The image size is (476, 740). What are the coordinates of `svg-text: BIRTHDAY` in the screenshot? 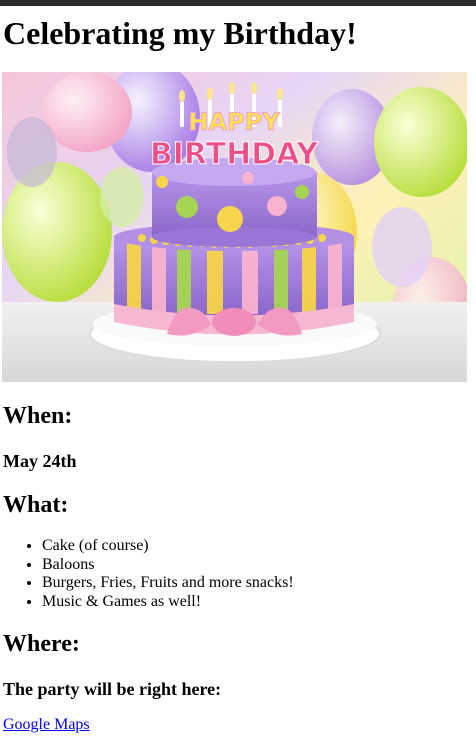 It's located at (235, 154).